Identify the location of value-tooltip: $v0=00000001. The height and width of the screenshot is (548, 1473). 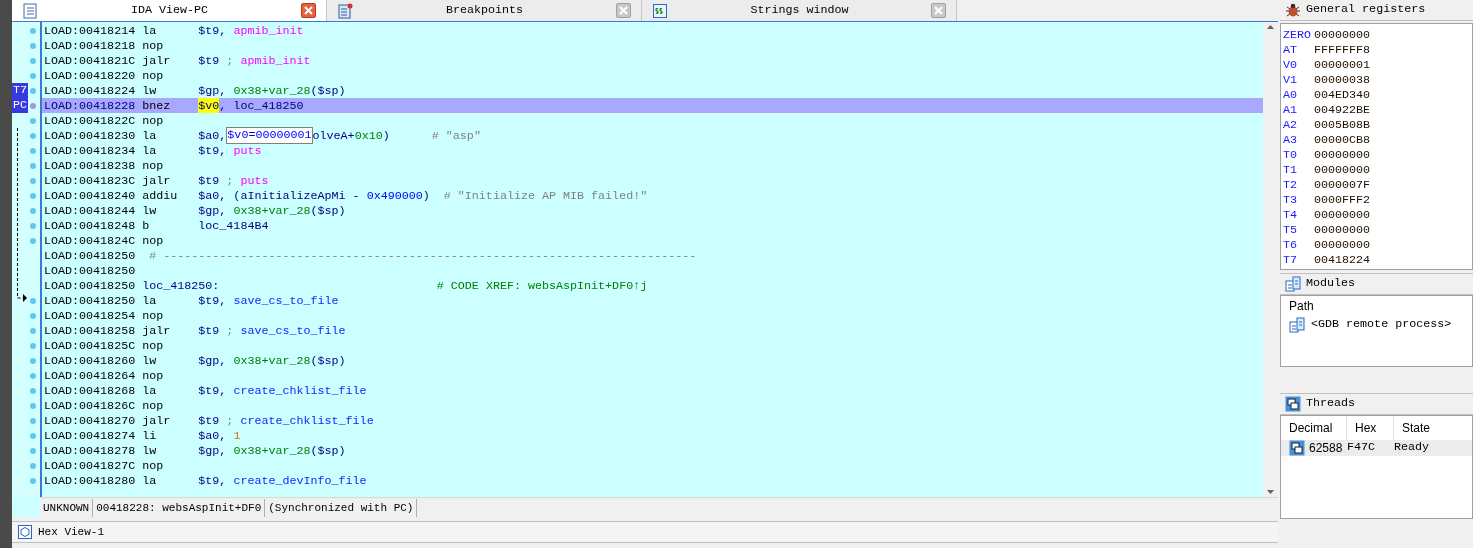
(269, 135).